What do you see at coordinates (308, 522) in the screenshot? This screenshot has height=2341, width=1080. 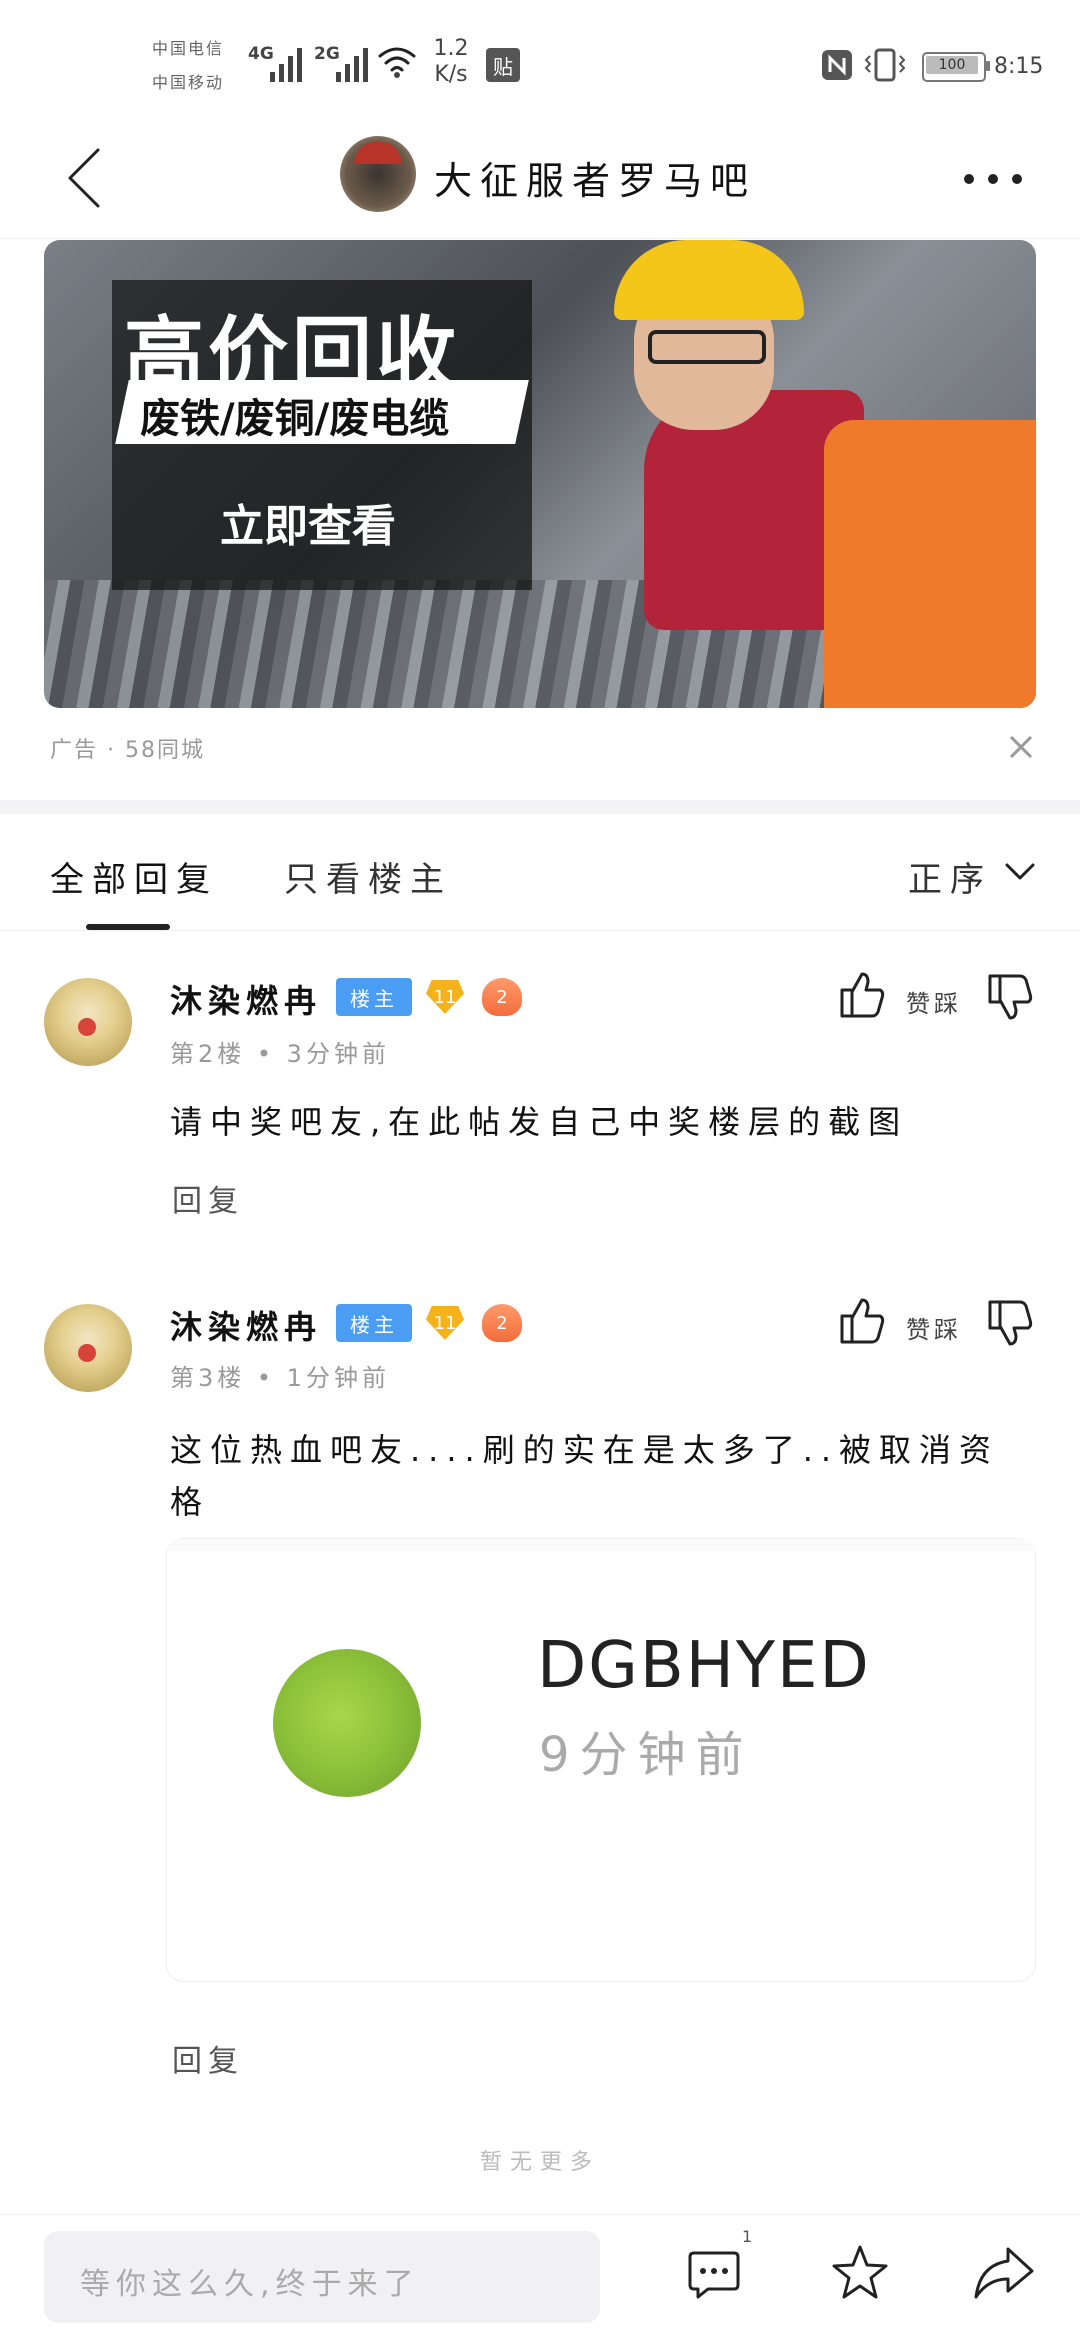 I see `ad-cta: 立即查看` at bounding box center [308, 522].